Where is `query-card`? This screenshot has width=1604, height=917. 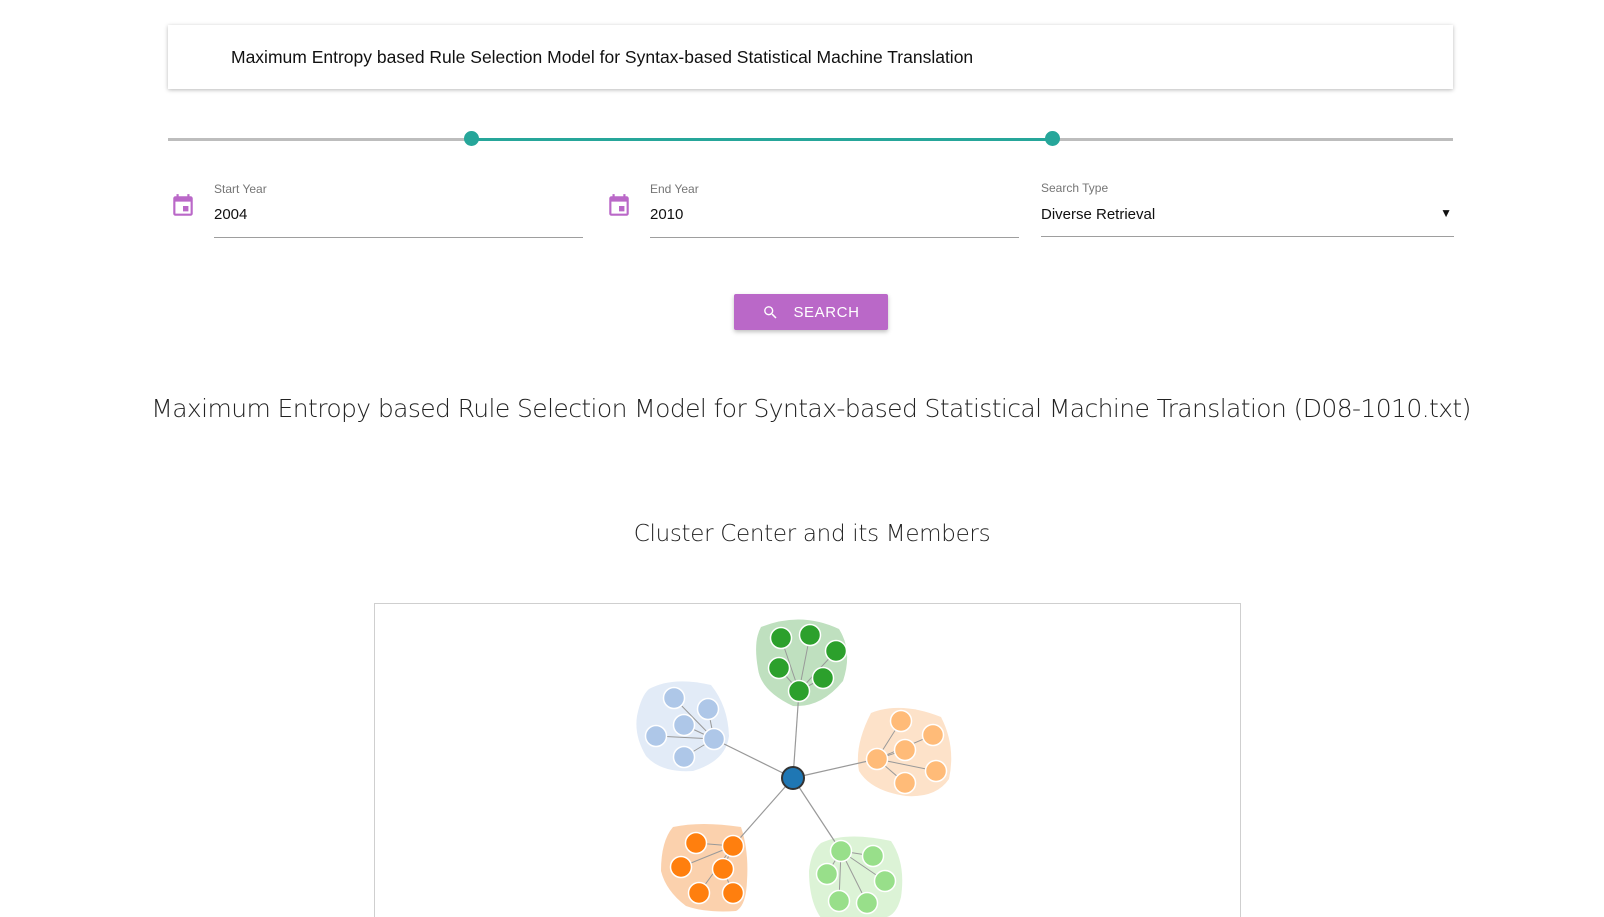
query-card is located at coordinates (810, 57).